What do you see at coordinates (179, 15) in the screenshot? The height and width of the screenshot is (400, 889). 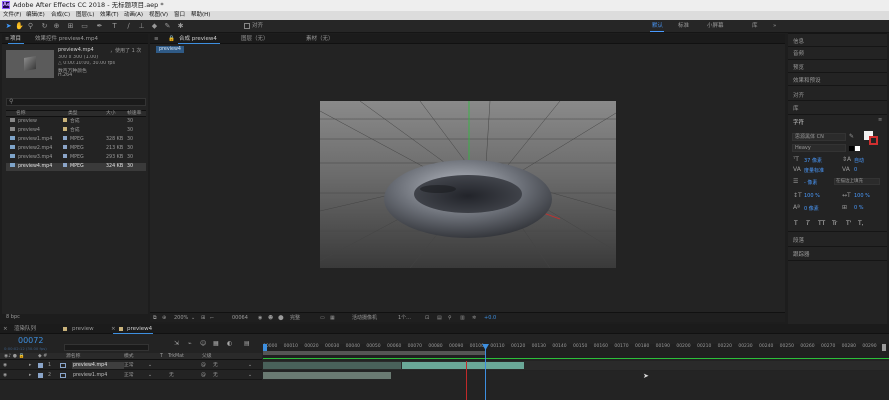 I see `menu-window: 窗口` at bounding box center [179, 15].